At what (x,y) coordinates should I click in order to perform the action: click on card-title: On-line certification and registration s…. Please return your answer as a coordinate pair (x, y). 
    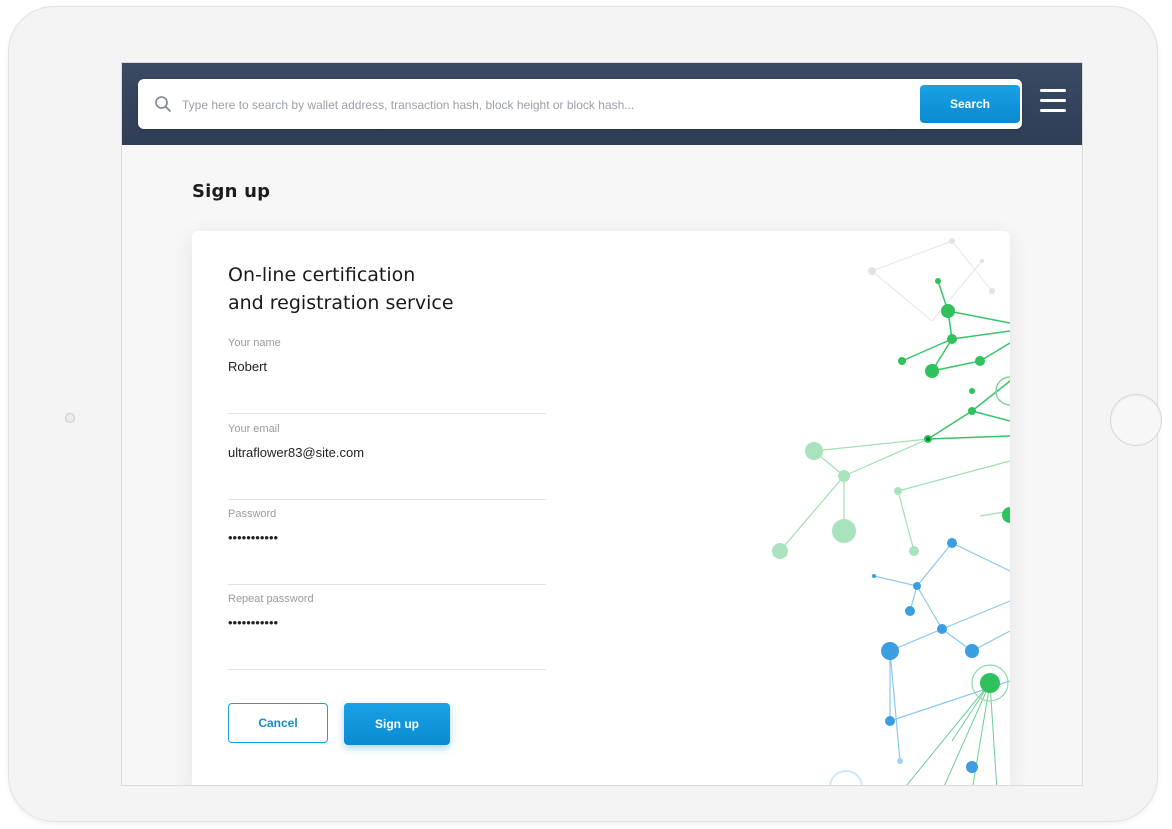
    Looking at the image, I should click on (378, 289).